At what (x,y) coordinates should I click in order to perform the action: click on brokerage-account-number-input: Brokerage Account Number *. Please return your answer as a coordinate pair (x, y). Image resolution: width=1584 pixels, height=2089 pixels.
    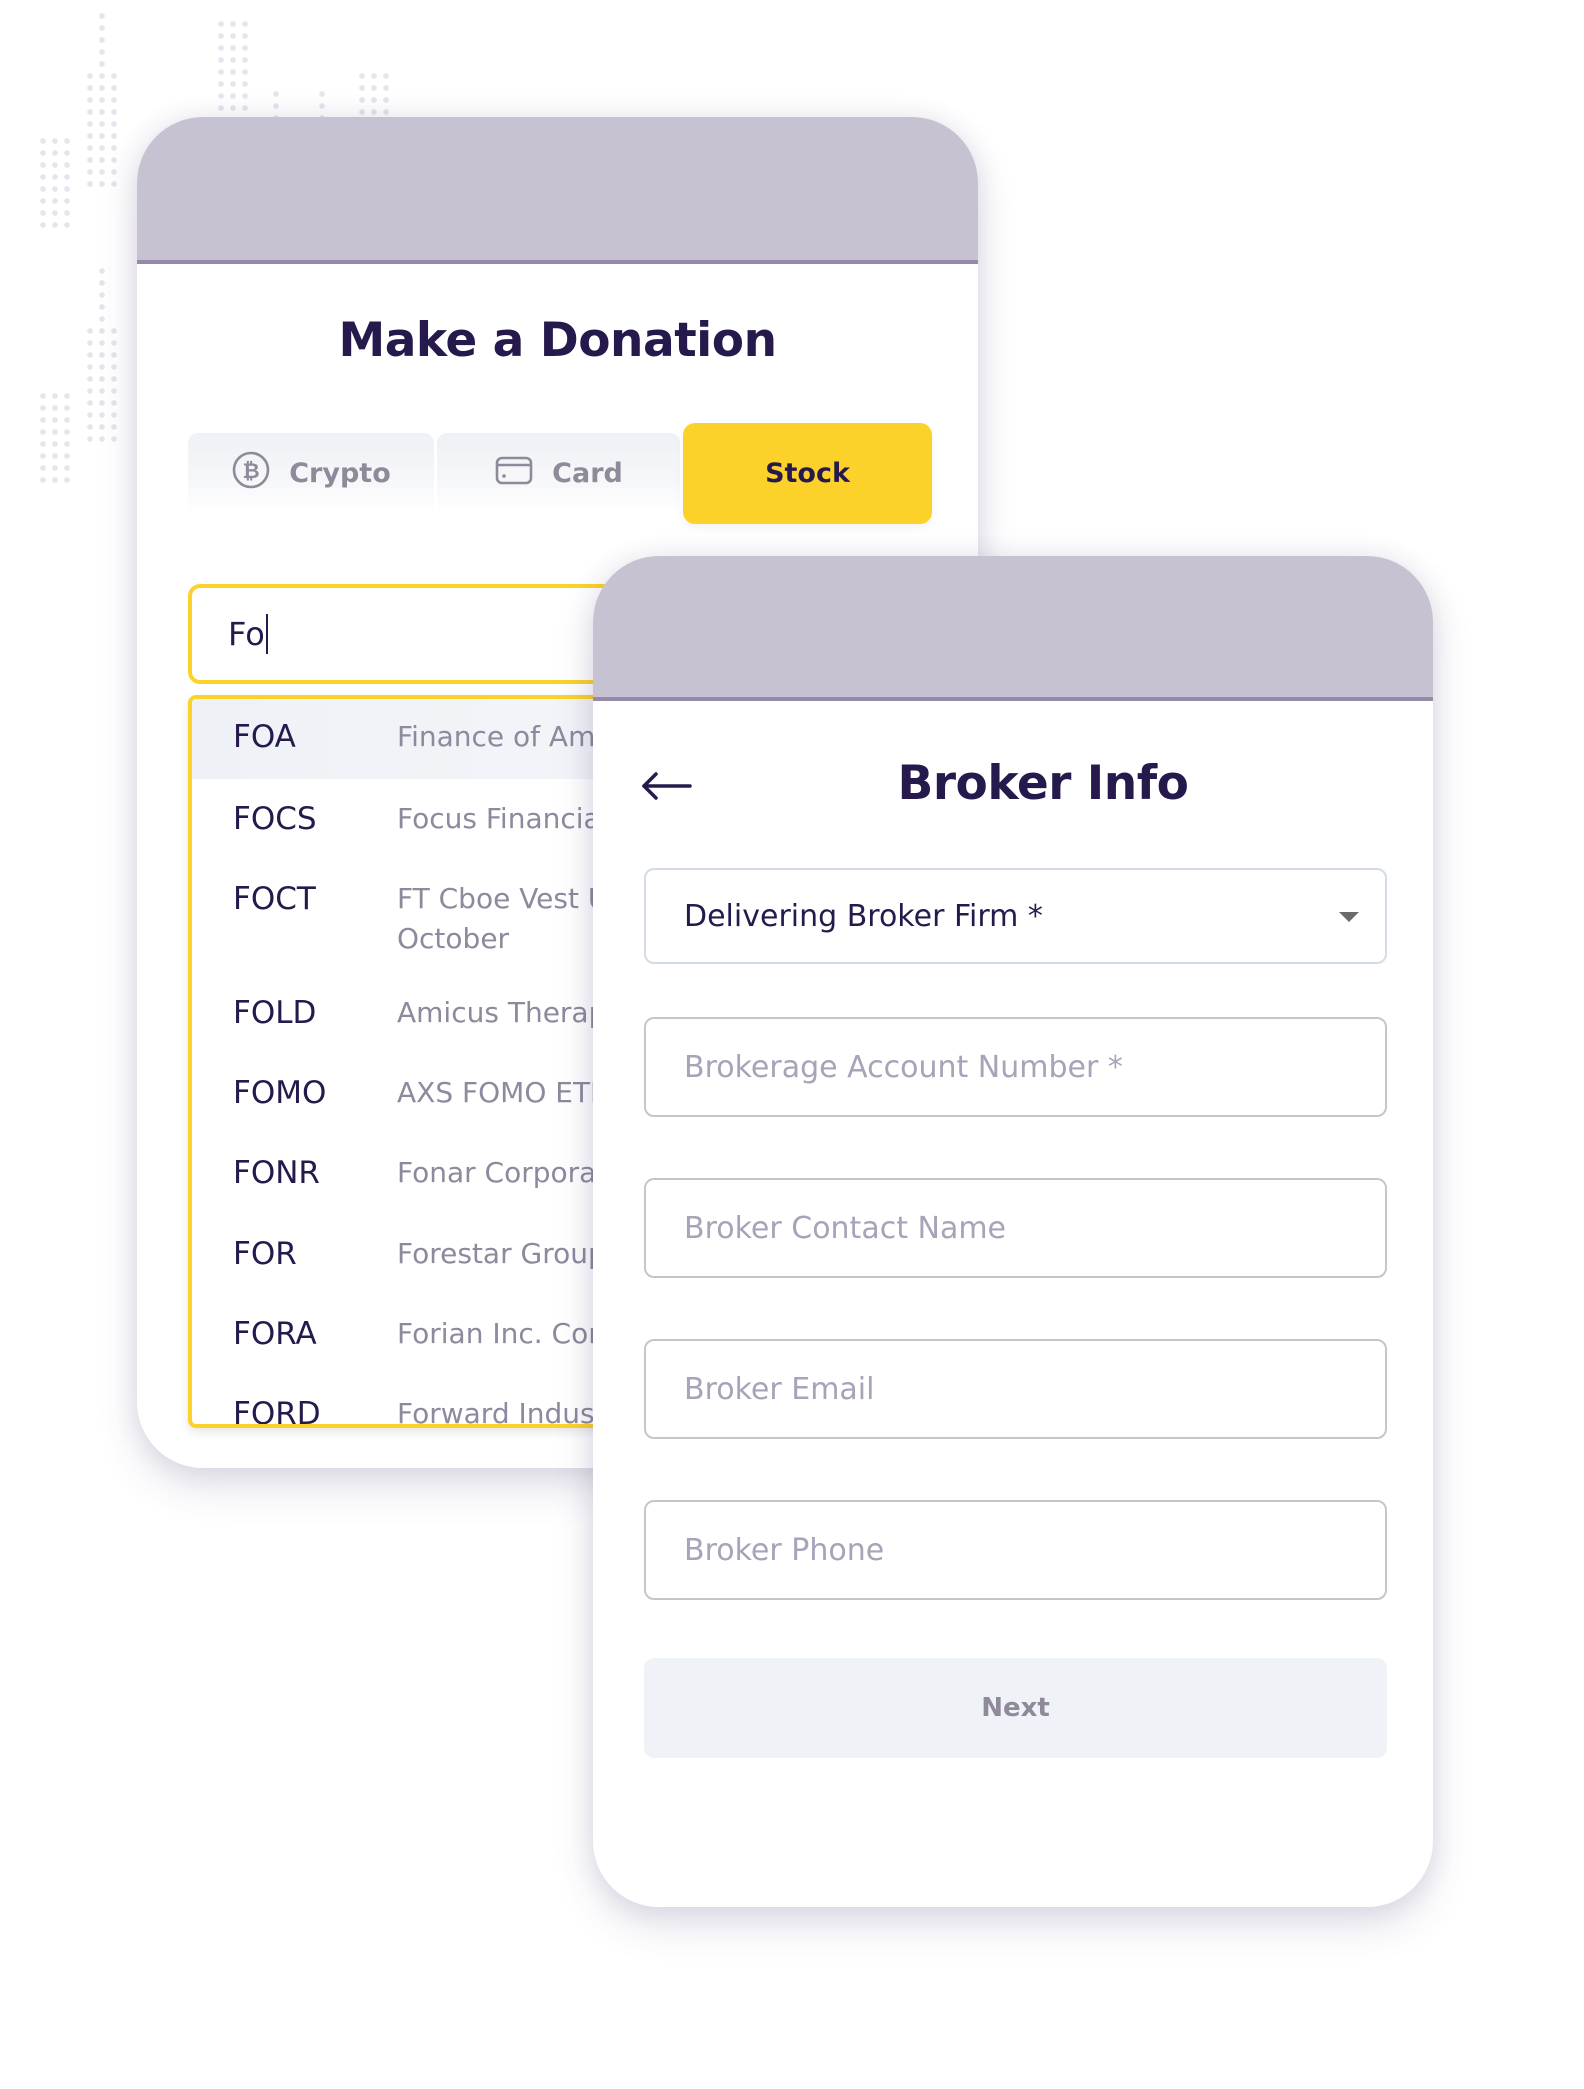
    Looking at the image, I should click on (1015, 1067).